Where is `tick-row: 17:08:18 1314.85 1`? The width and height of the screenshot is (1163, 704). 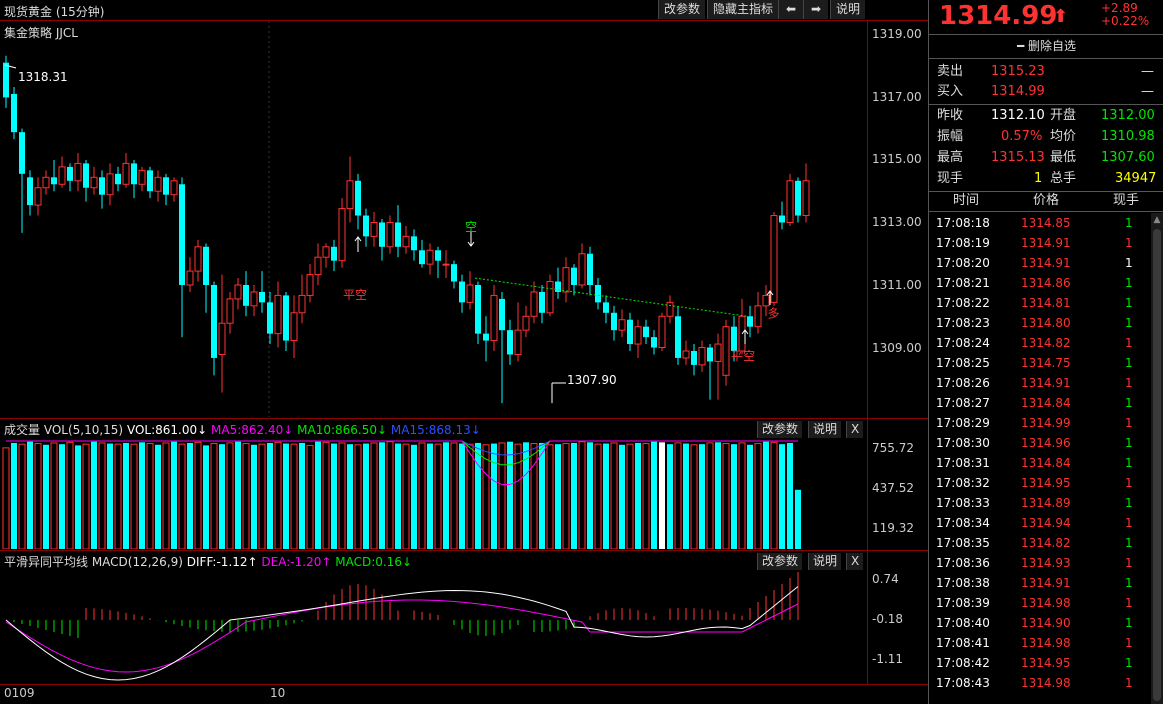
tick-row: 17:08:18 1314.85 1 is located at coordinates (1046, 223).